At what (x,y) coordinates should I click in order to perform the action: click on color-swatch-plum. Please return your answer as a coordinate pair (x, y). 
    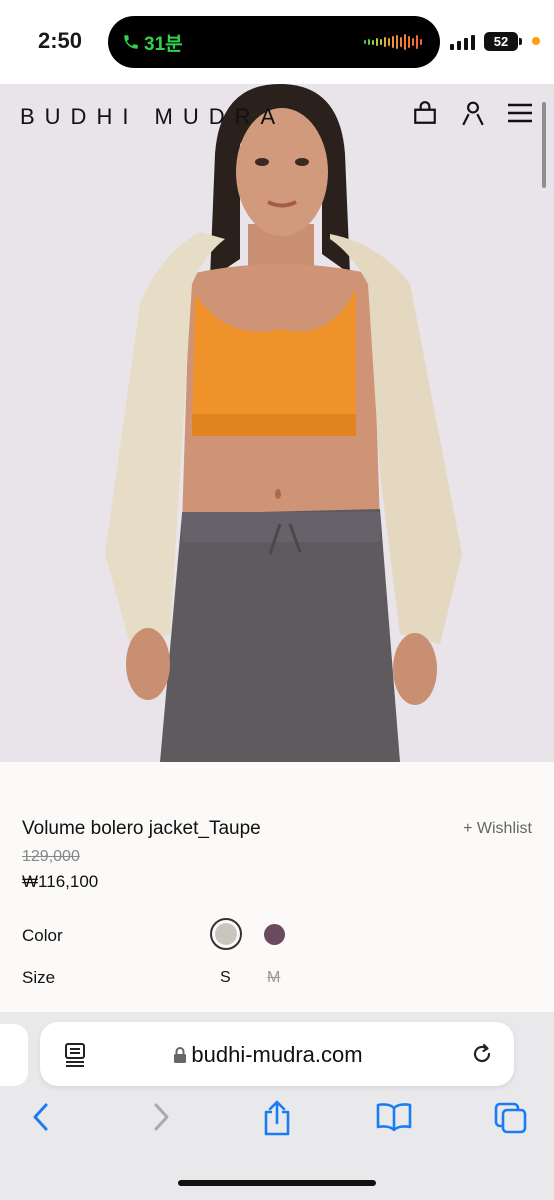
    Looking at the image, I should click on (274, 934).